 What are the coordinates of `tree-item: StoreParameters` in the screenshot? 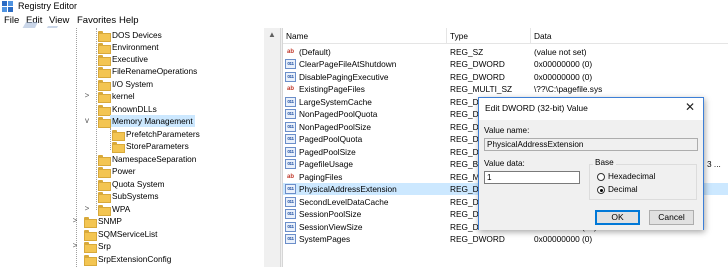 It's located at (150, 146).